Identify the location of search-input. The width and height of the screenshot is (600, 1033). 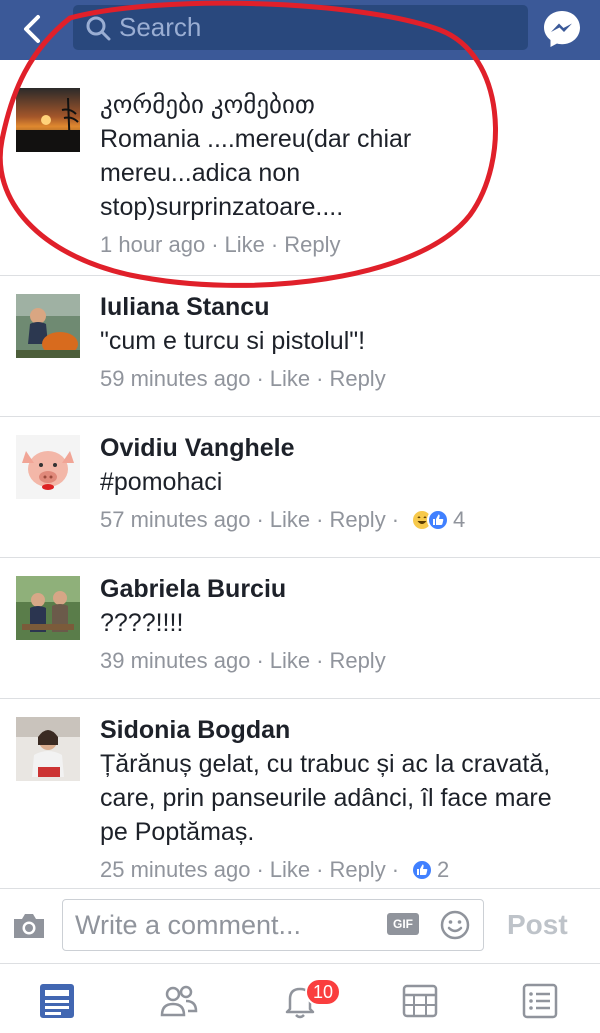
(309, 27).